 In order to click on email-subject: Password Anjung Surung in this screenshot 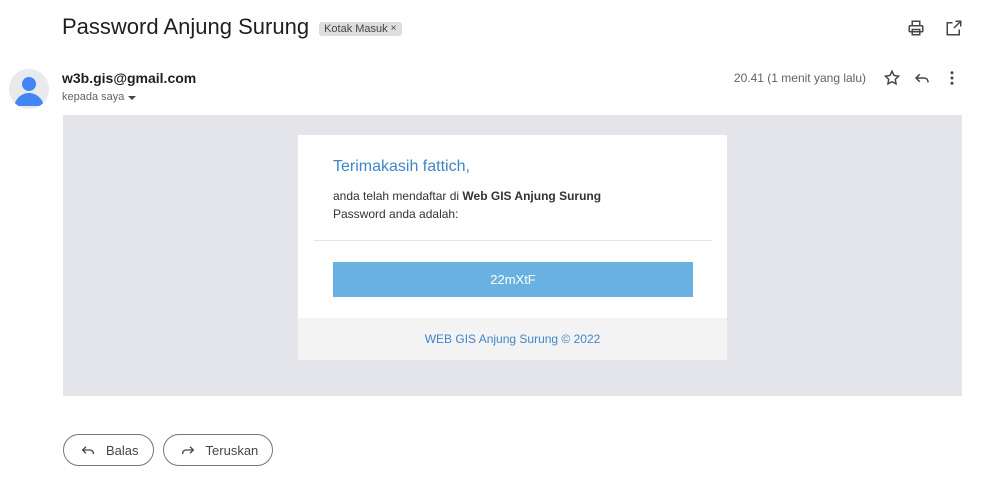, I will do `click(186, 26)`.